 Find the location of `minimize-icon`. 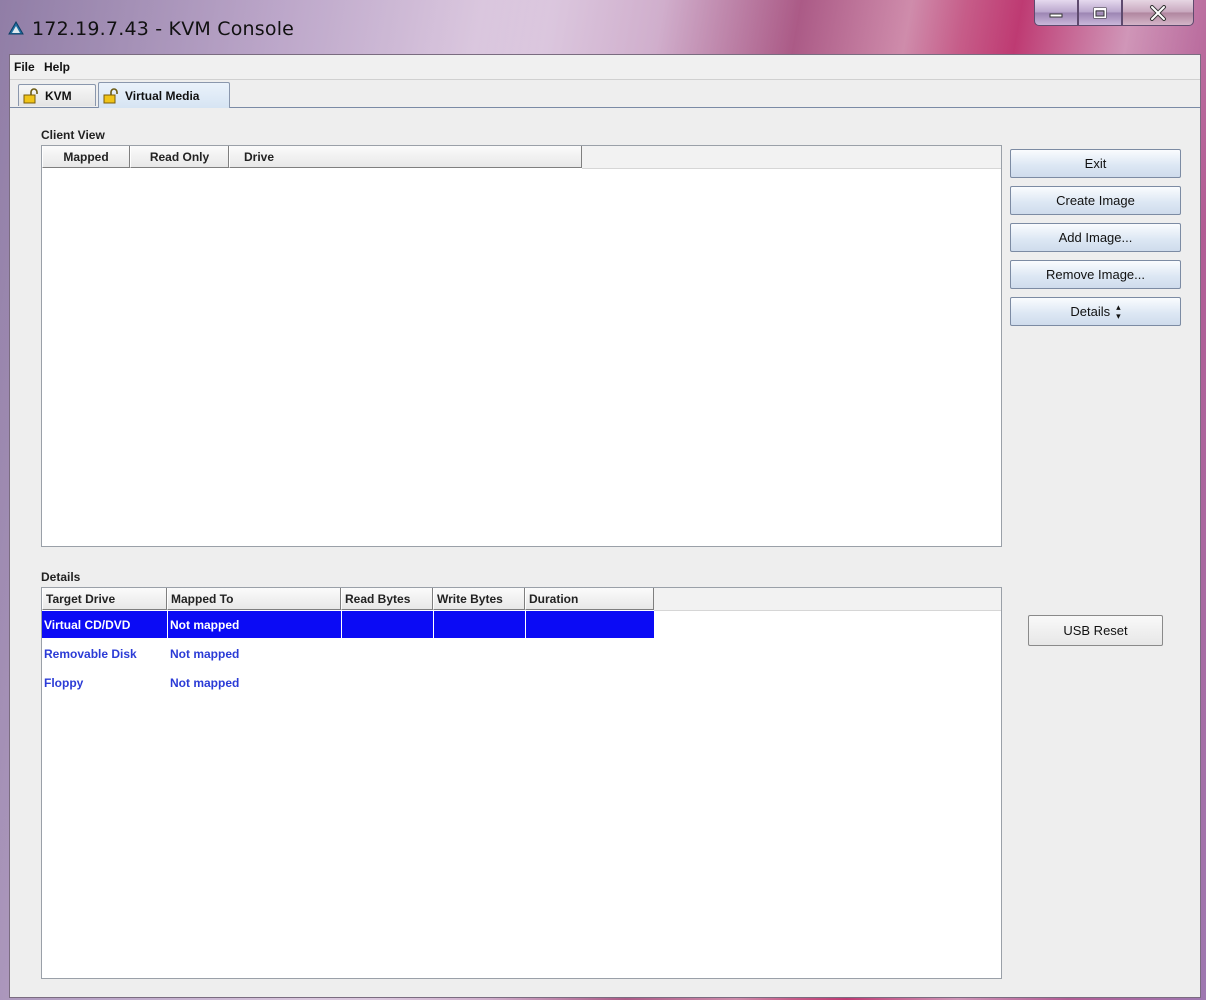

minimize-icon is located at coordinates (1056, 15).